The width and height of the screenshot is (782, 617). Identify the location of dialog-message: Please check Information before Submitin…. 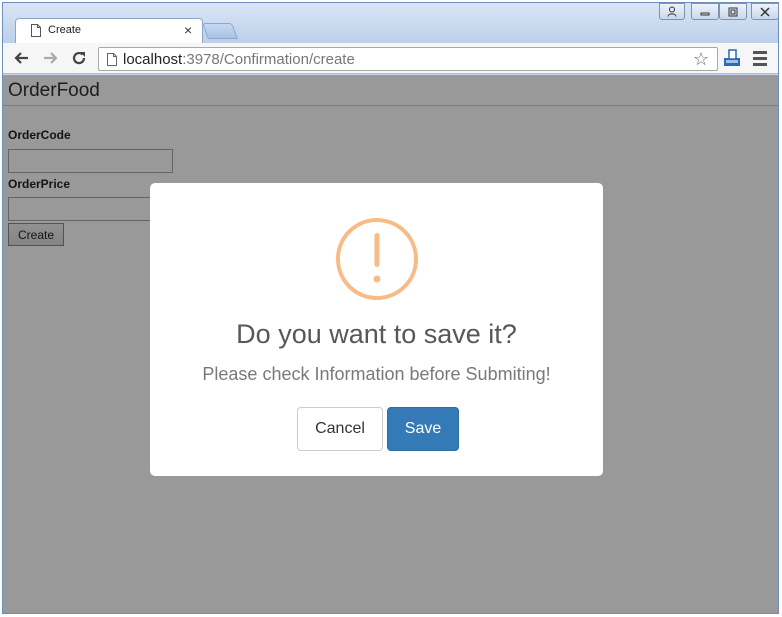
(376, 374).